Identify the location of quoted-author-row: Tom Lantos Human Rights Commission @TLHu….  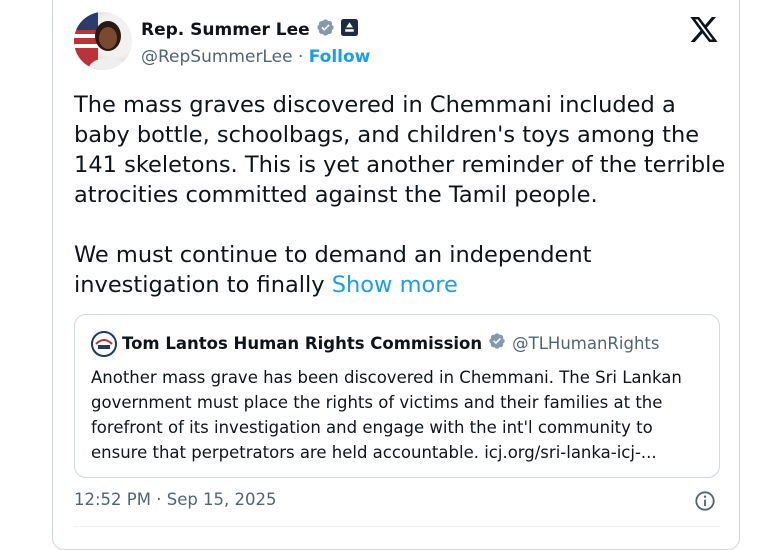
(390, 343).